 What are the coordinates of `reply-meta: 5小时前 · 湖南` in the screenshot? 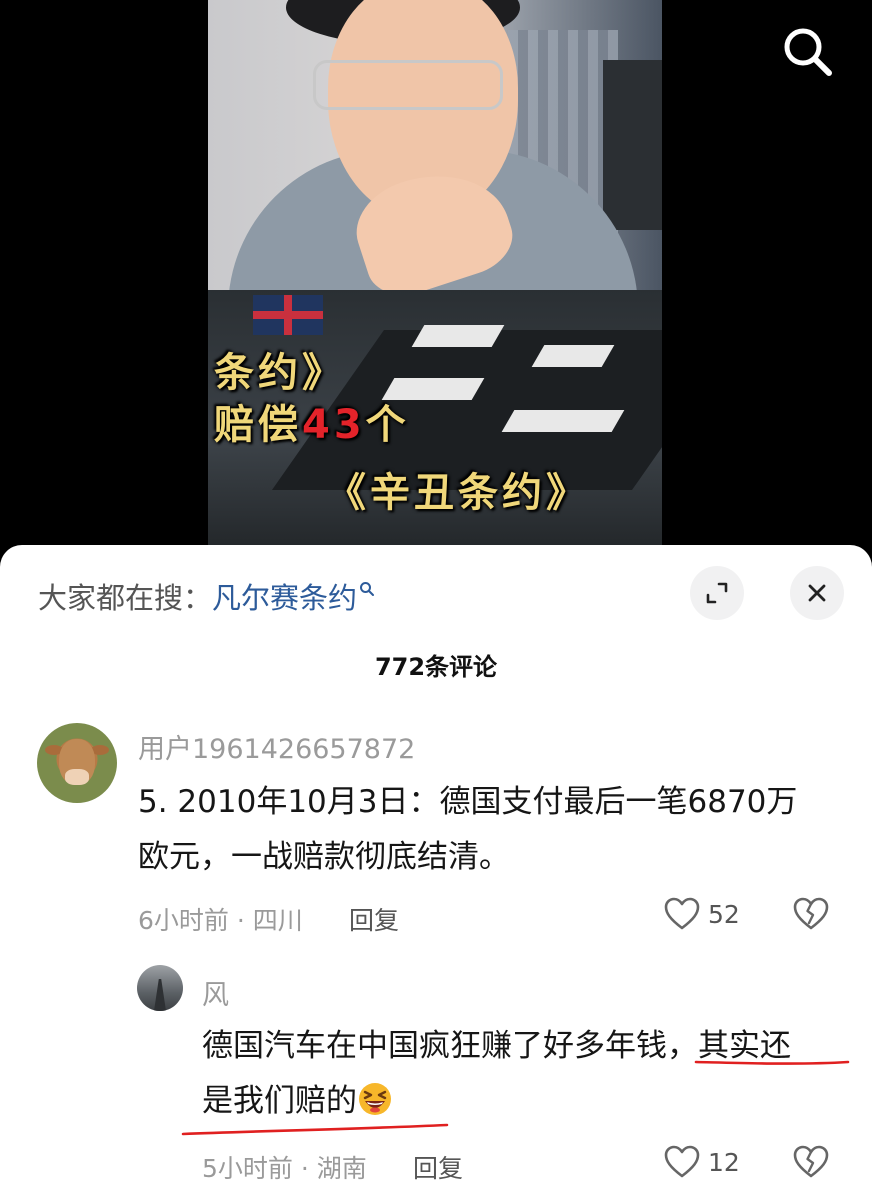 It's located at (284, 1168).